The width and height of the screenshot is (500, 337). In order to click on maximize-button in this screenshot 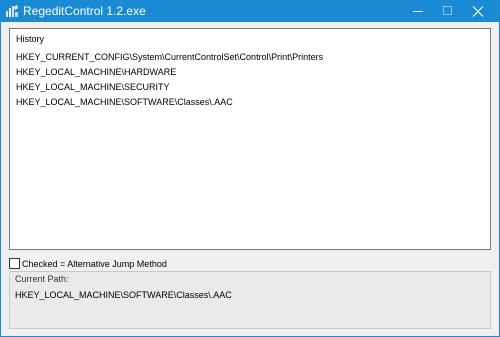, I will do `click(448, 11)`.